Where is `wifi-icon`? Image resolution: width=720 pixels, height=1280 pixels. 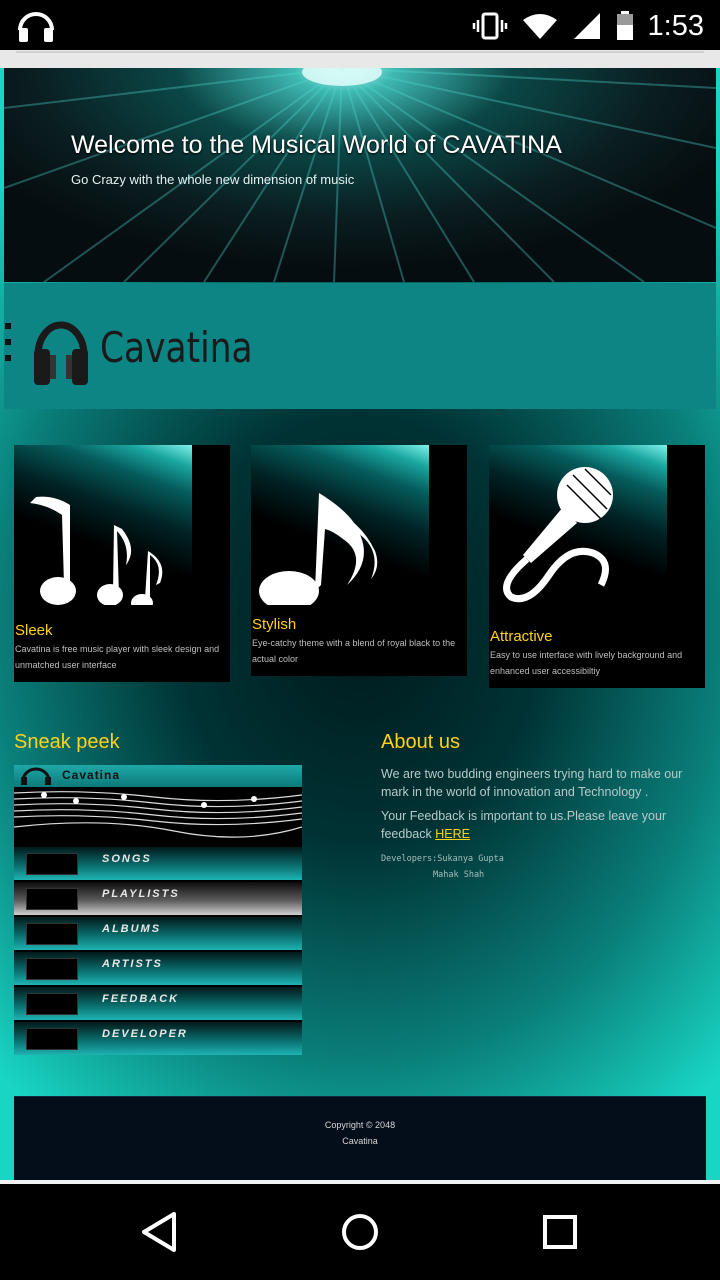 wifi-icon is located at coordinates (539, 26).